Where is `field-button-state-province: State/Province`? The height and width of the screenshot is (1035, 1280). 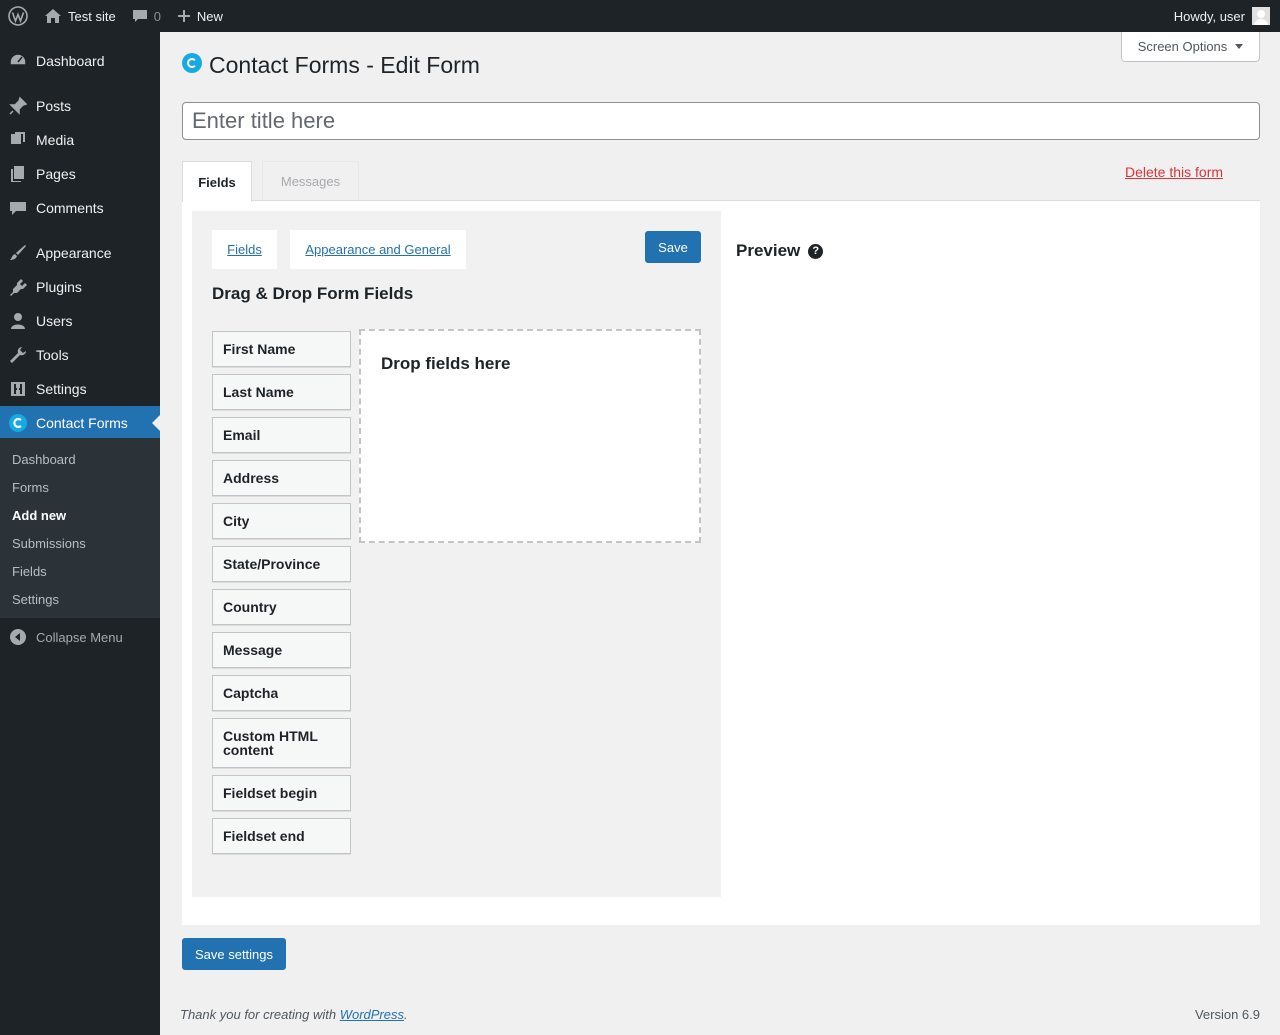
field-button-state-province: State/Province is located at coordinates (281, 564).